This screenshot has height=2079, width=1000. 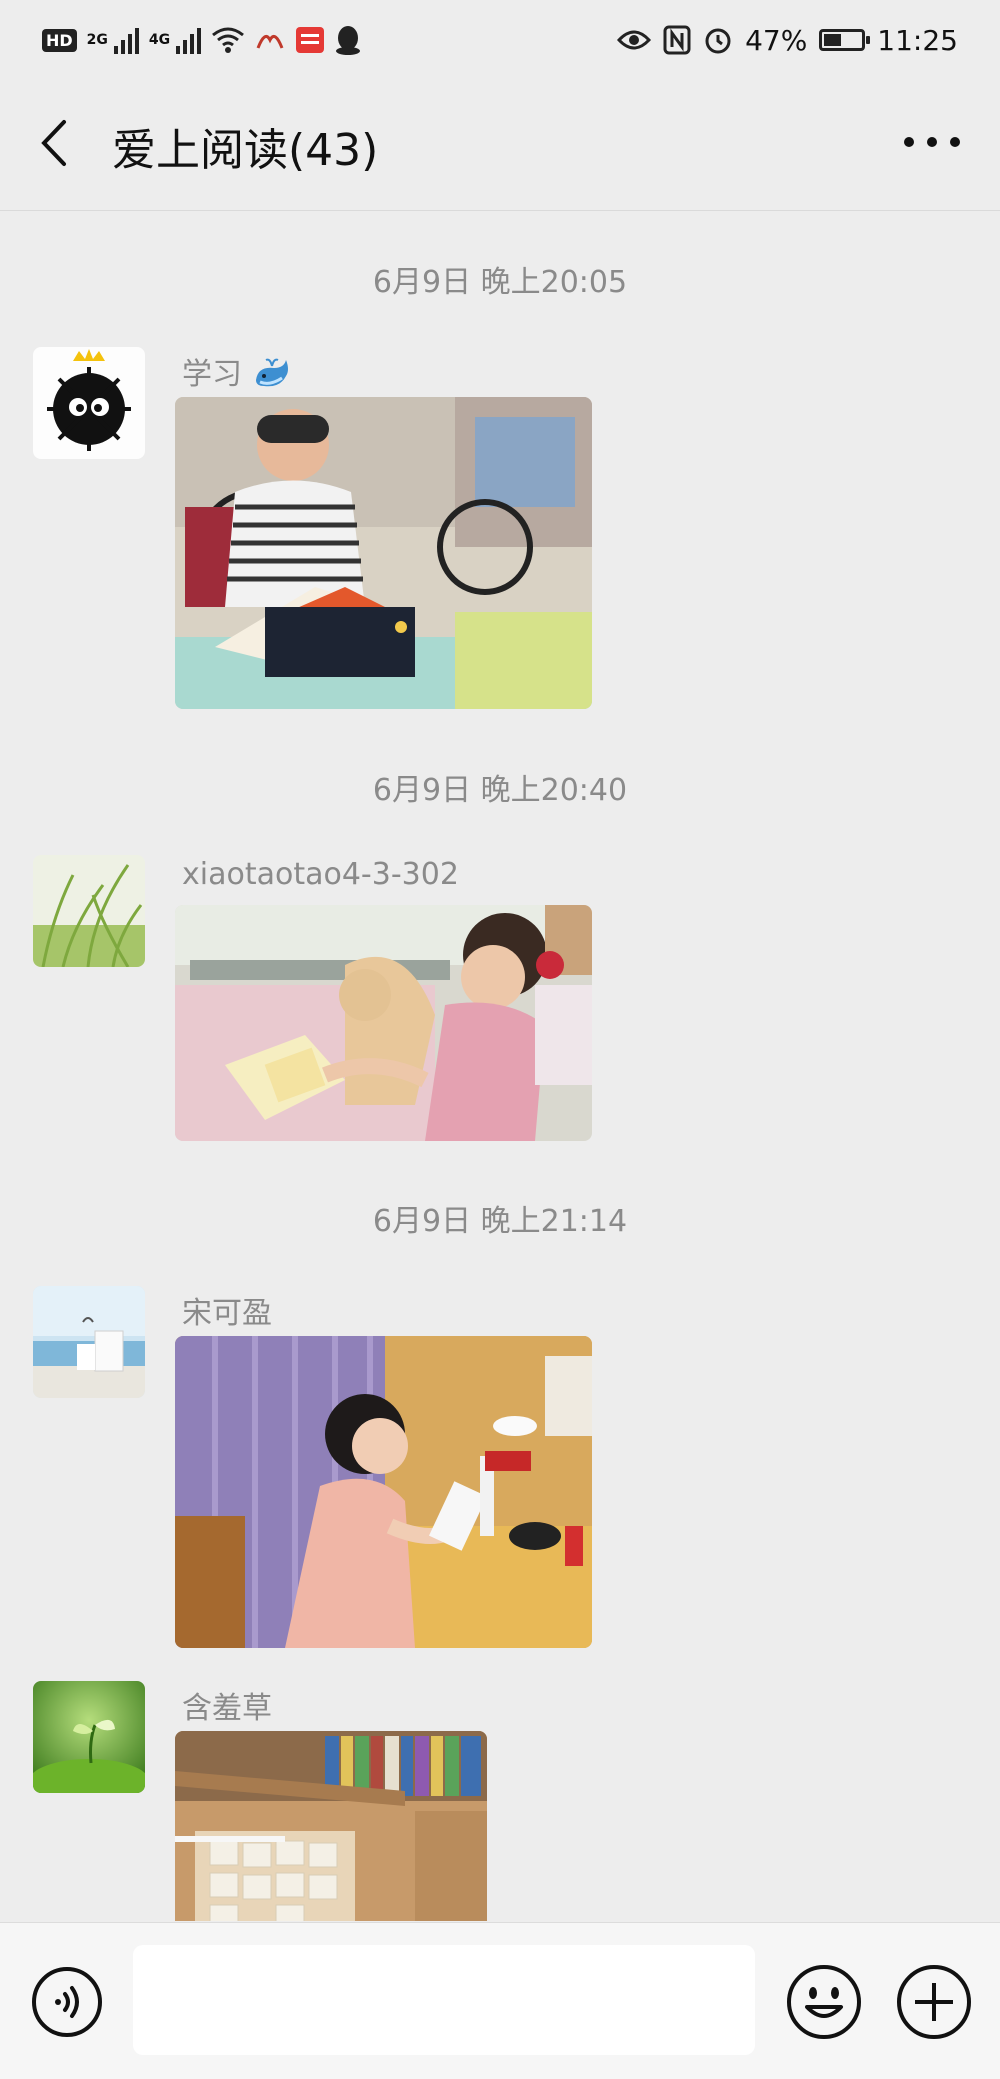 I want to click on timestamp: 6月9日 晚上20:40, so click(x=500, y=790).